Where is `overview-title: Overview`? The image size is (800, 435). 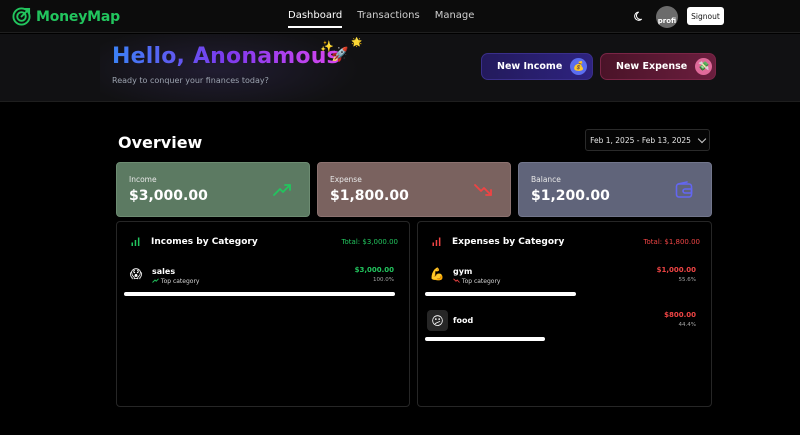 overview-title: Overview is located at coordinates (160, 142).